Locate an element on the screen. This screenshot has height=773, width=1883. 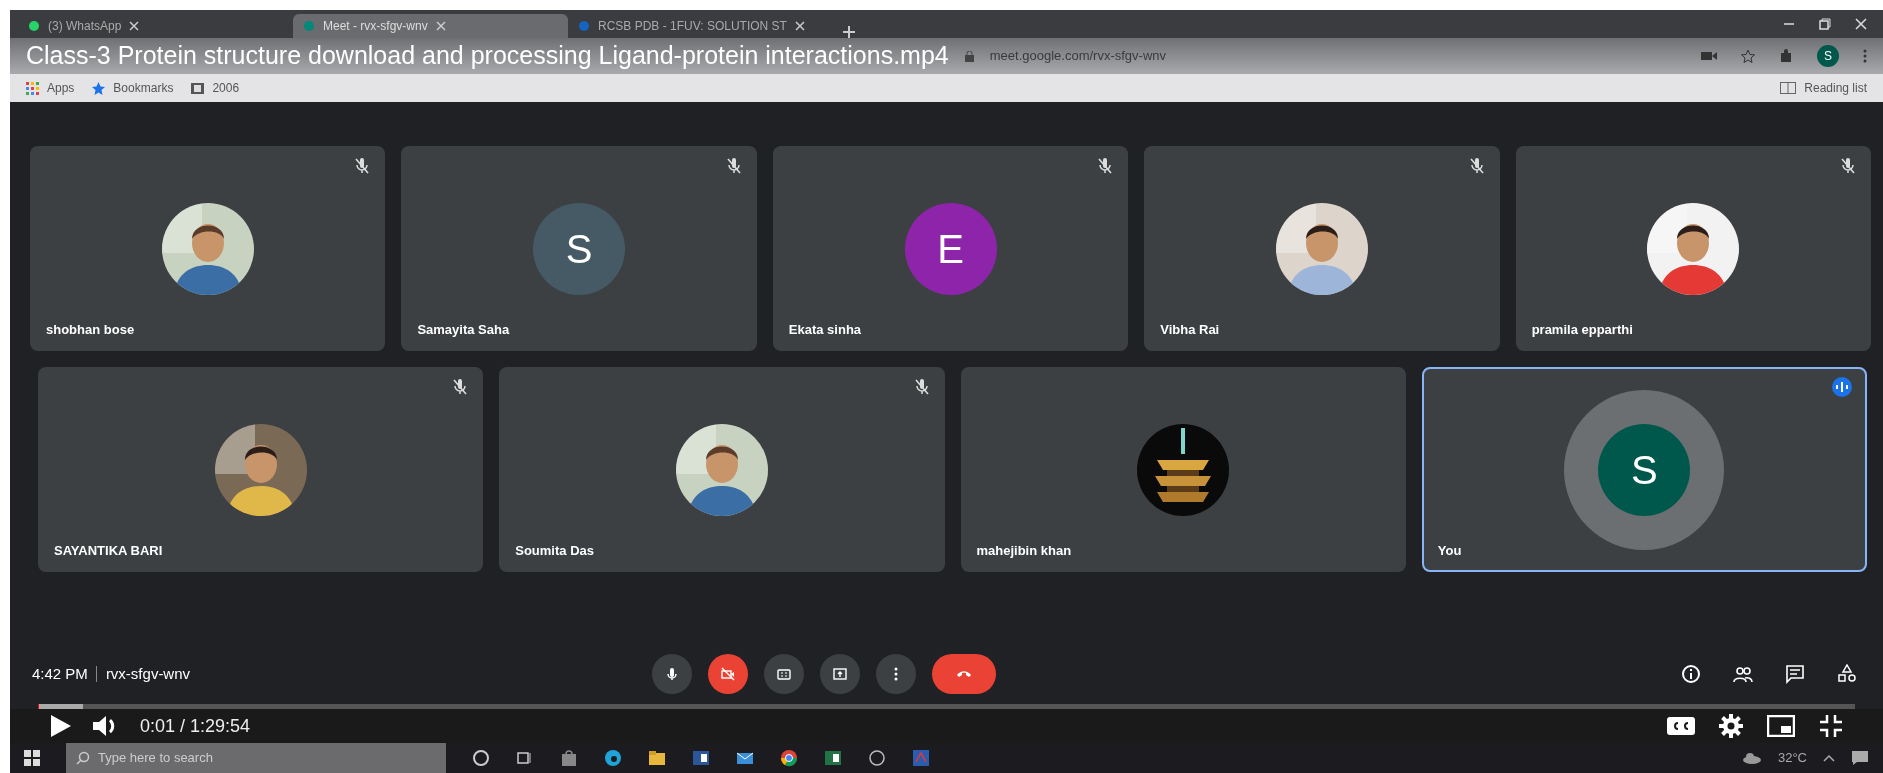
cad-app-icon is located at coordinates (921, 758).